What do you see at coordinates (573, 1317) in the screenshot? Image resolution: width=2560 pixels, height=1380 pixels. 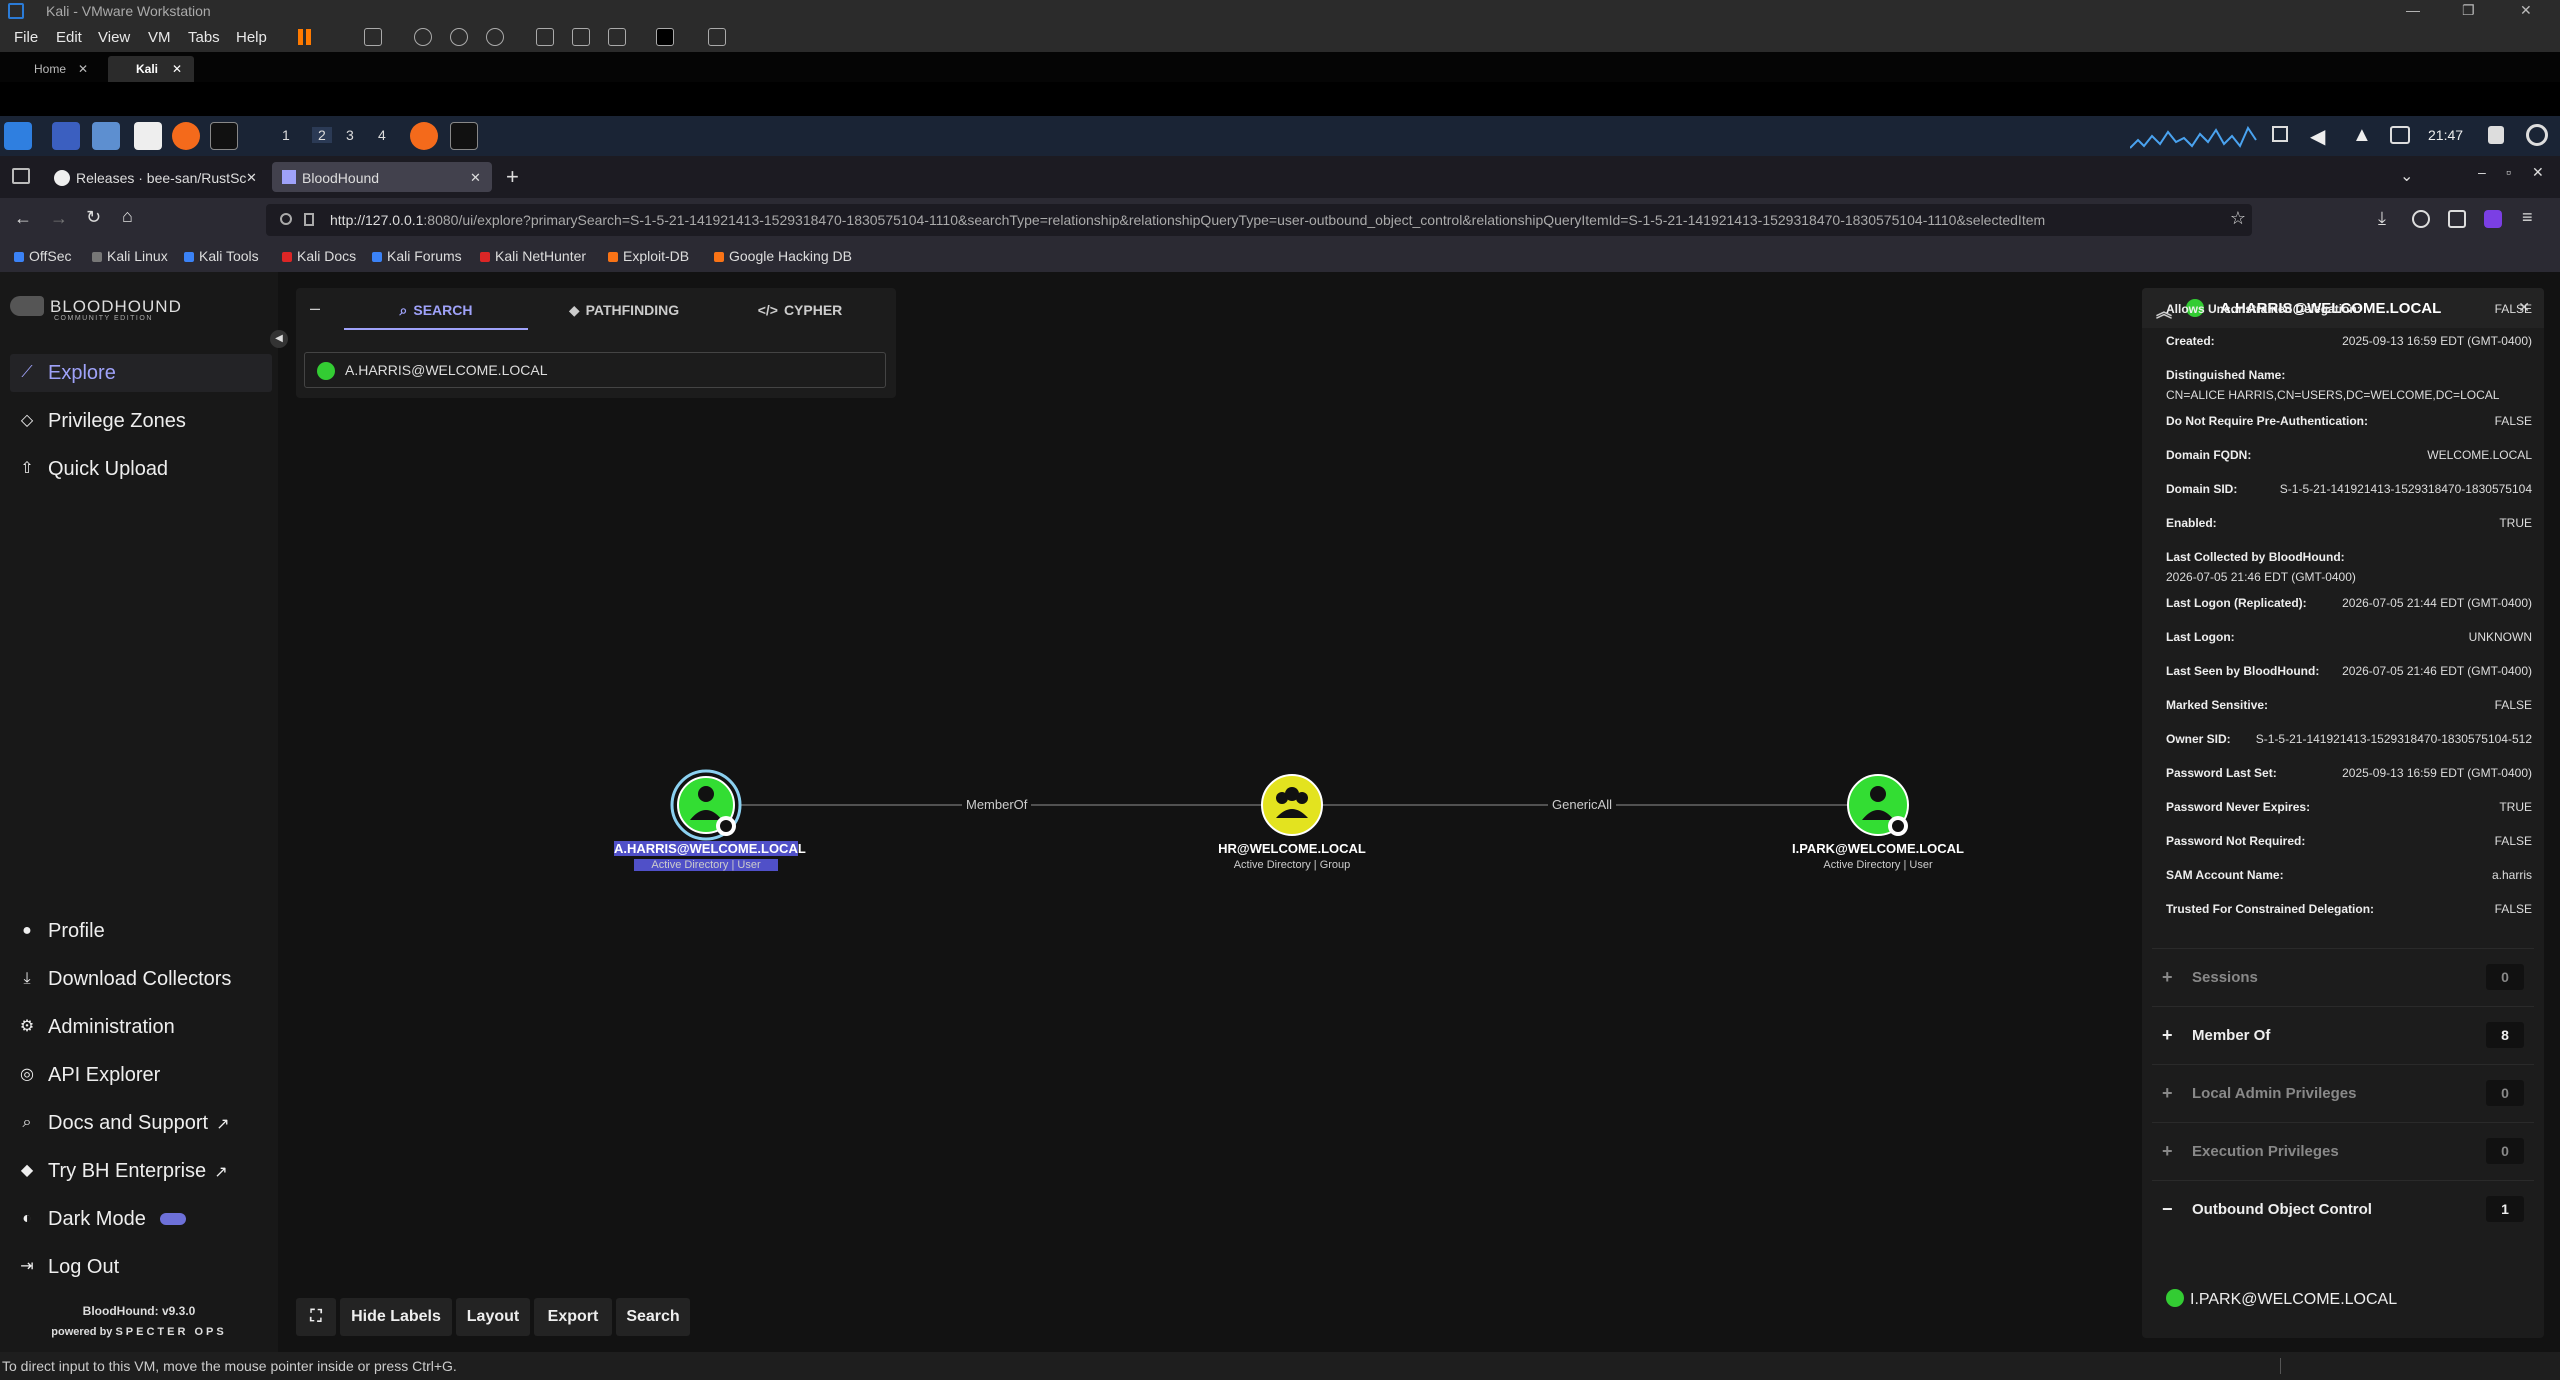 I see `export-button: Export` at bounding box center [573, 1317].